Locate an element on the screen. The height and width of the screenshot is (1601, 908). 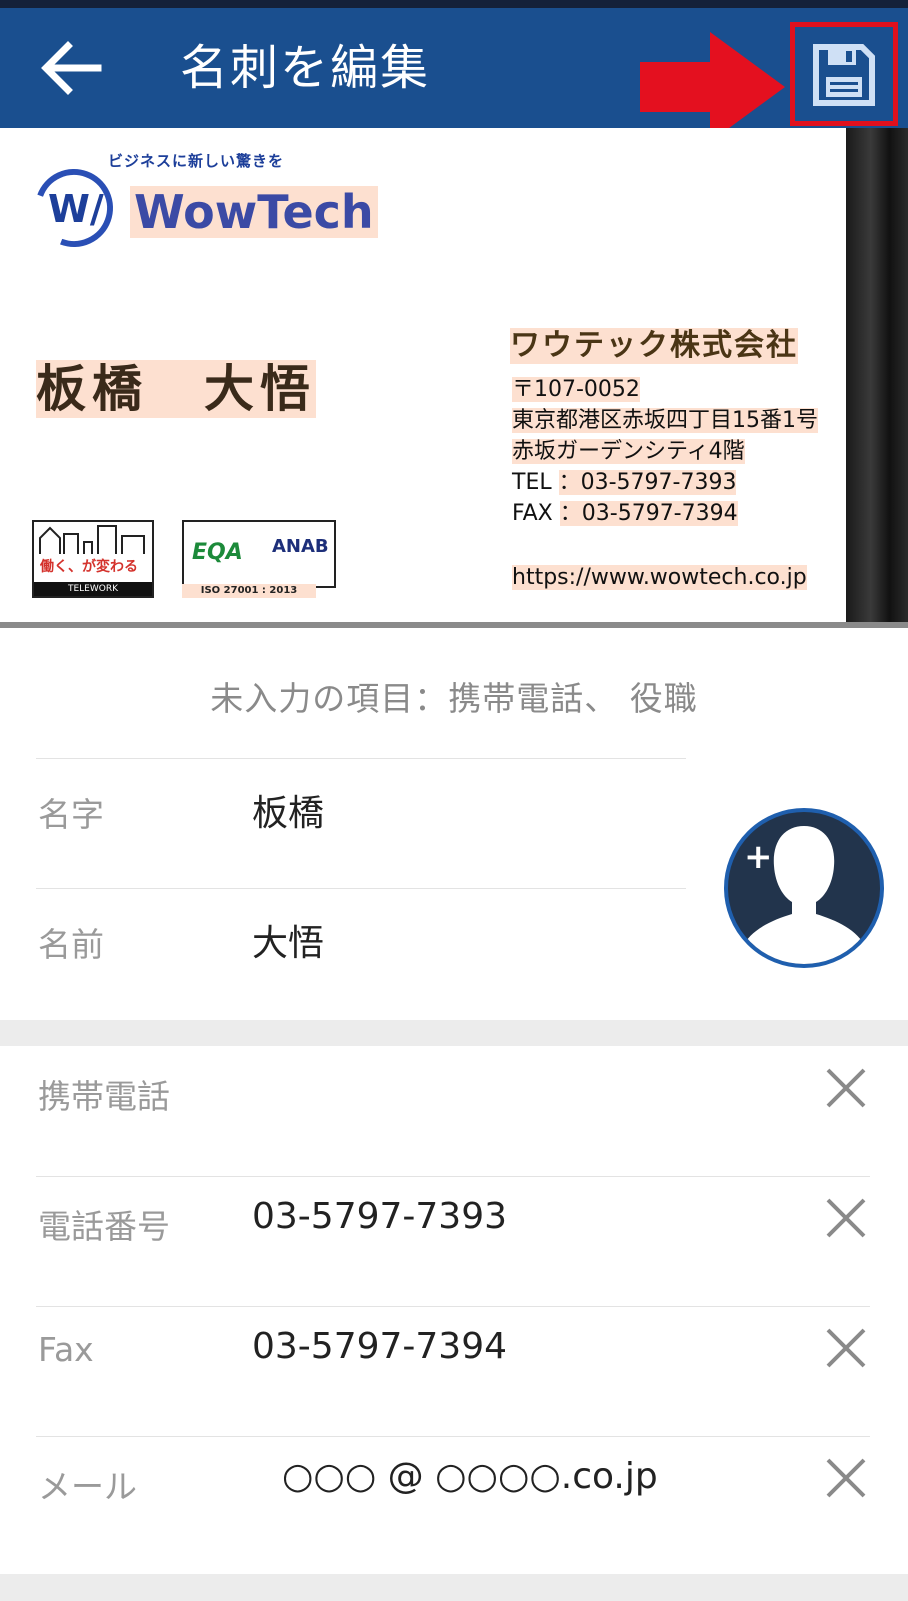
clear-email-icon is located at coordinates (846, 1478).